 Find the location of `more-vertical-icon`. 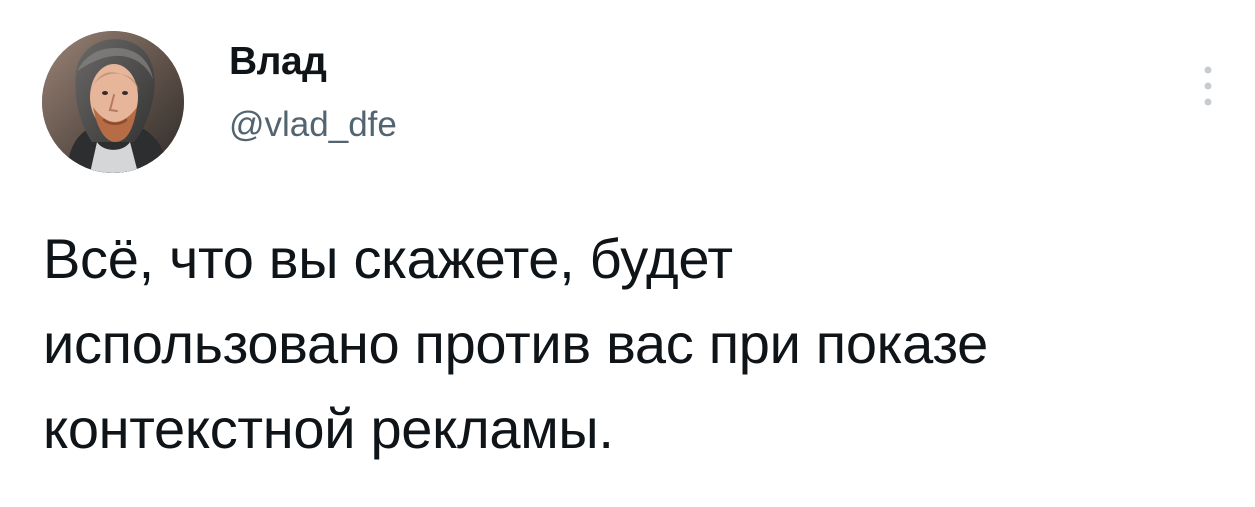

more-vertical-icon is located at coordinates (1208, 86).